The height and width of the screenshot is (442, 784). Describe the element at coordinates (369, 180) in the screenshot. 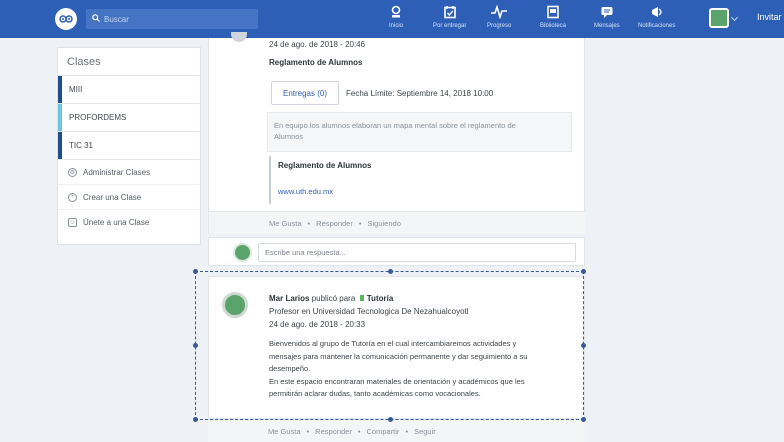

I see `attachment-card: Reglamento de Alumnos www.uth.edu.mx` at that location.